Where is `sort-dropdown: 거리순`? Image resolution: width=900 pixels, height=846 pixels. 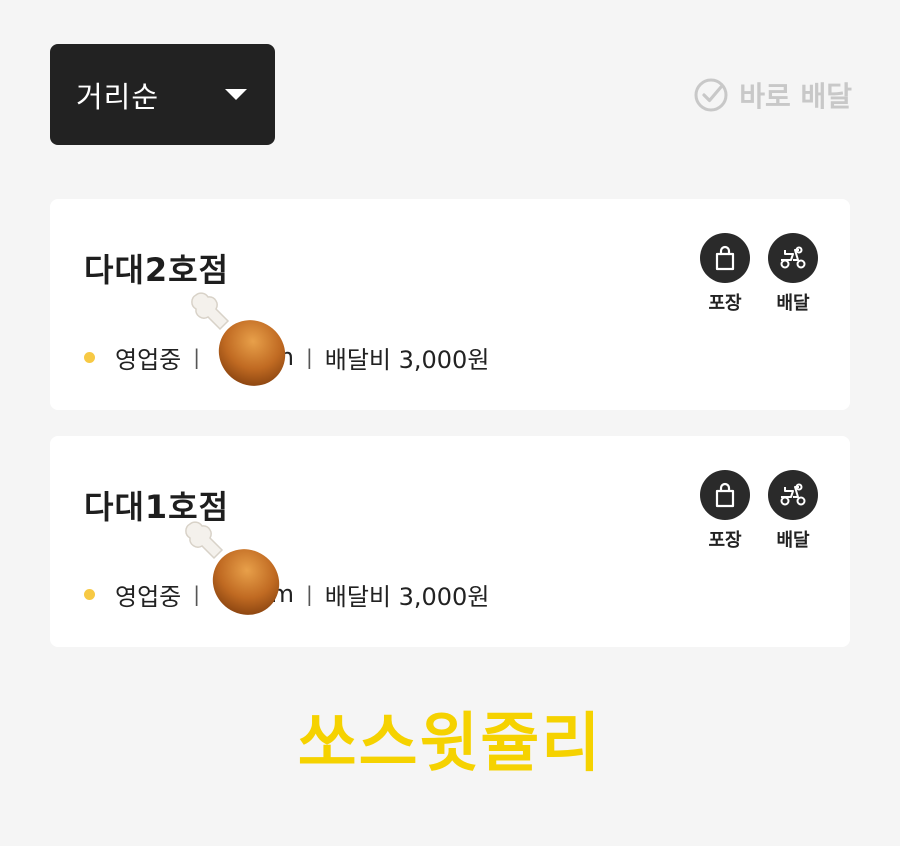
sort-dropdown: 거리순 is located at coordinates (162, 94).